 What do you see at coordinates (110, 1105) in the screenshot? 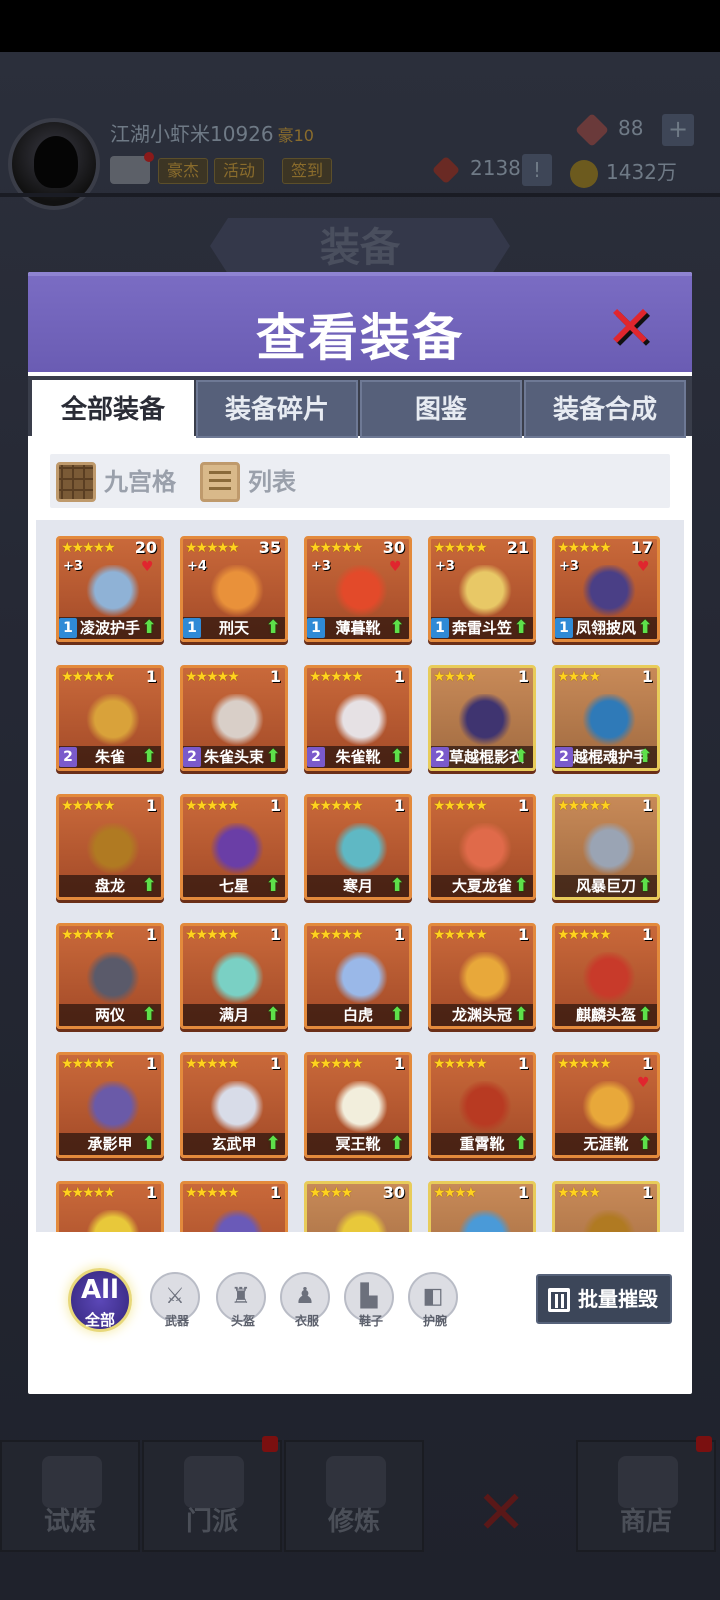
I see `equipment-slot: ★★★★★ 1 承影甲 ⬆` at bounding box center [110, 1105].